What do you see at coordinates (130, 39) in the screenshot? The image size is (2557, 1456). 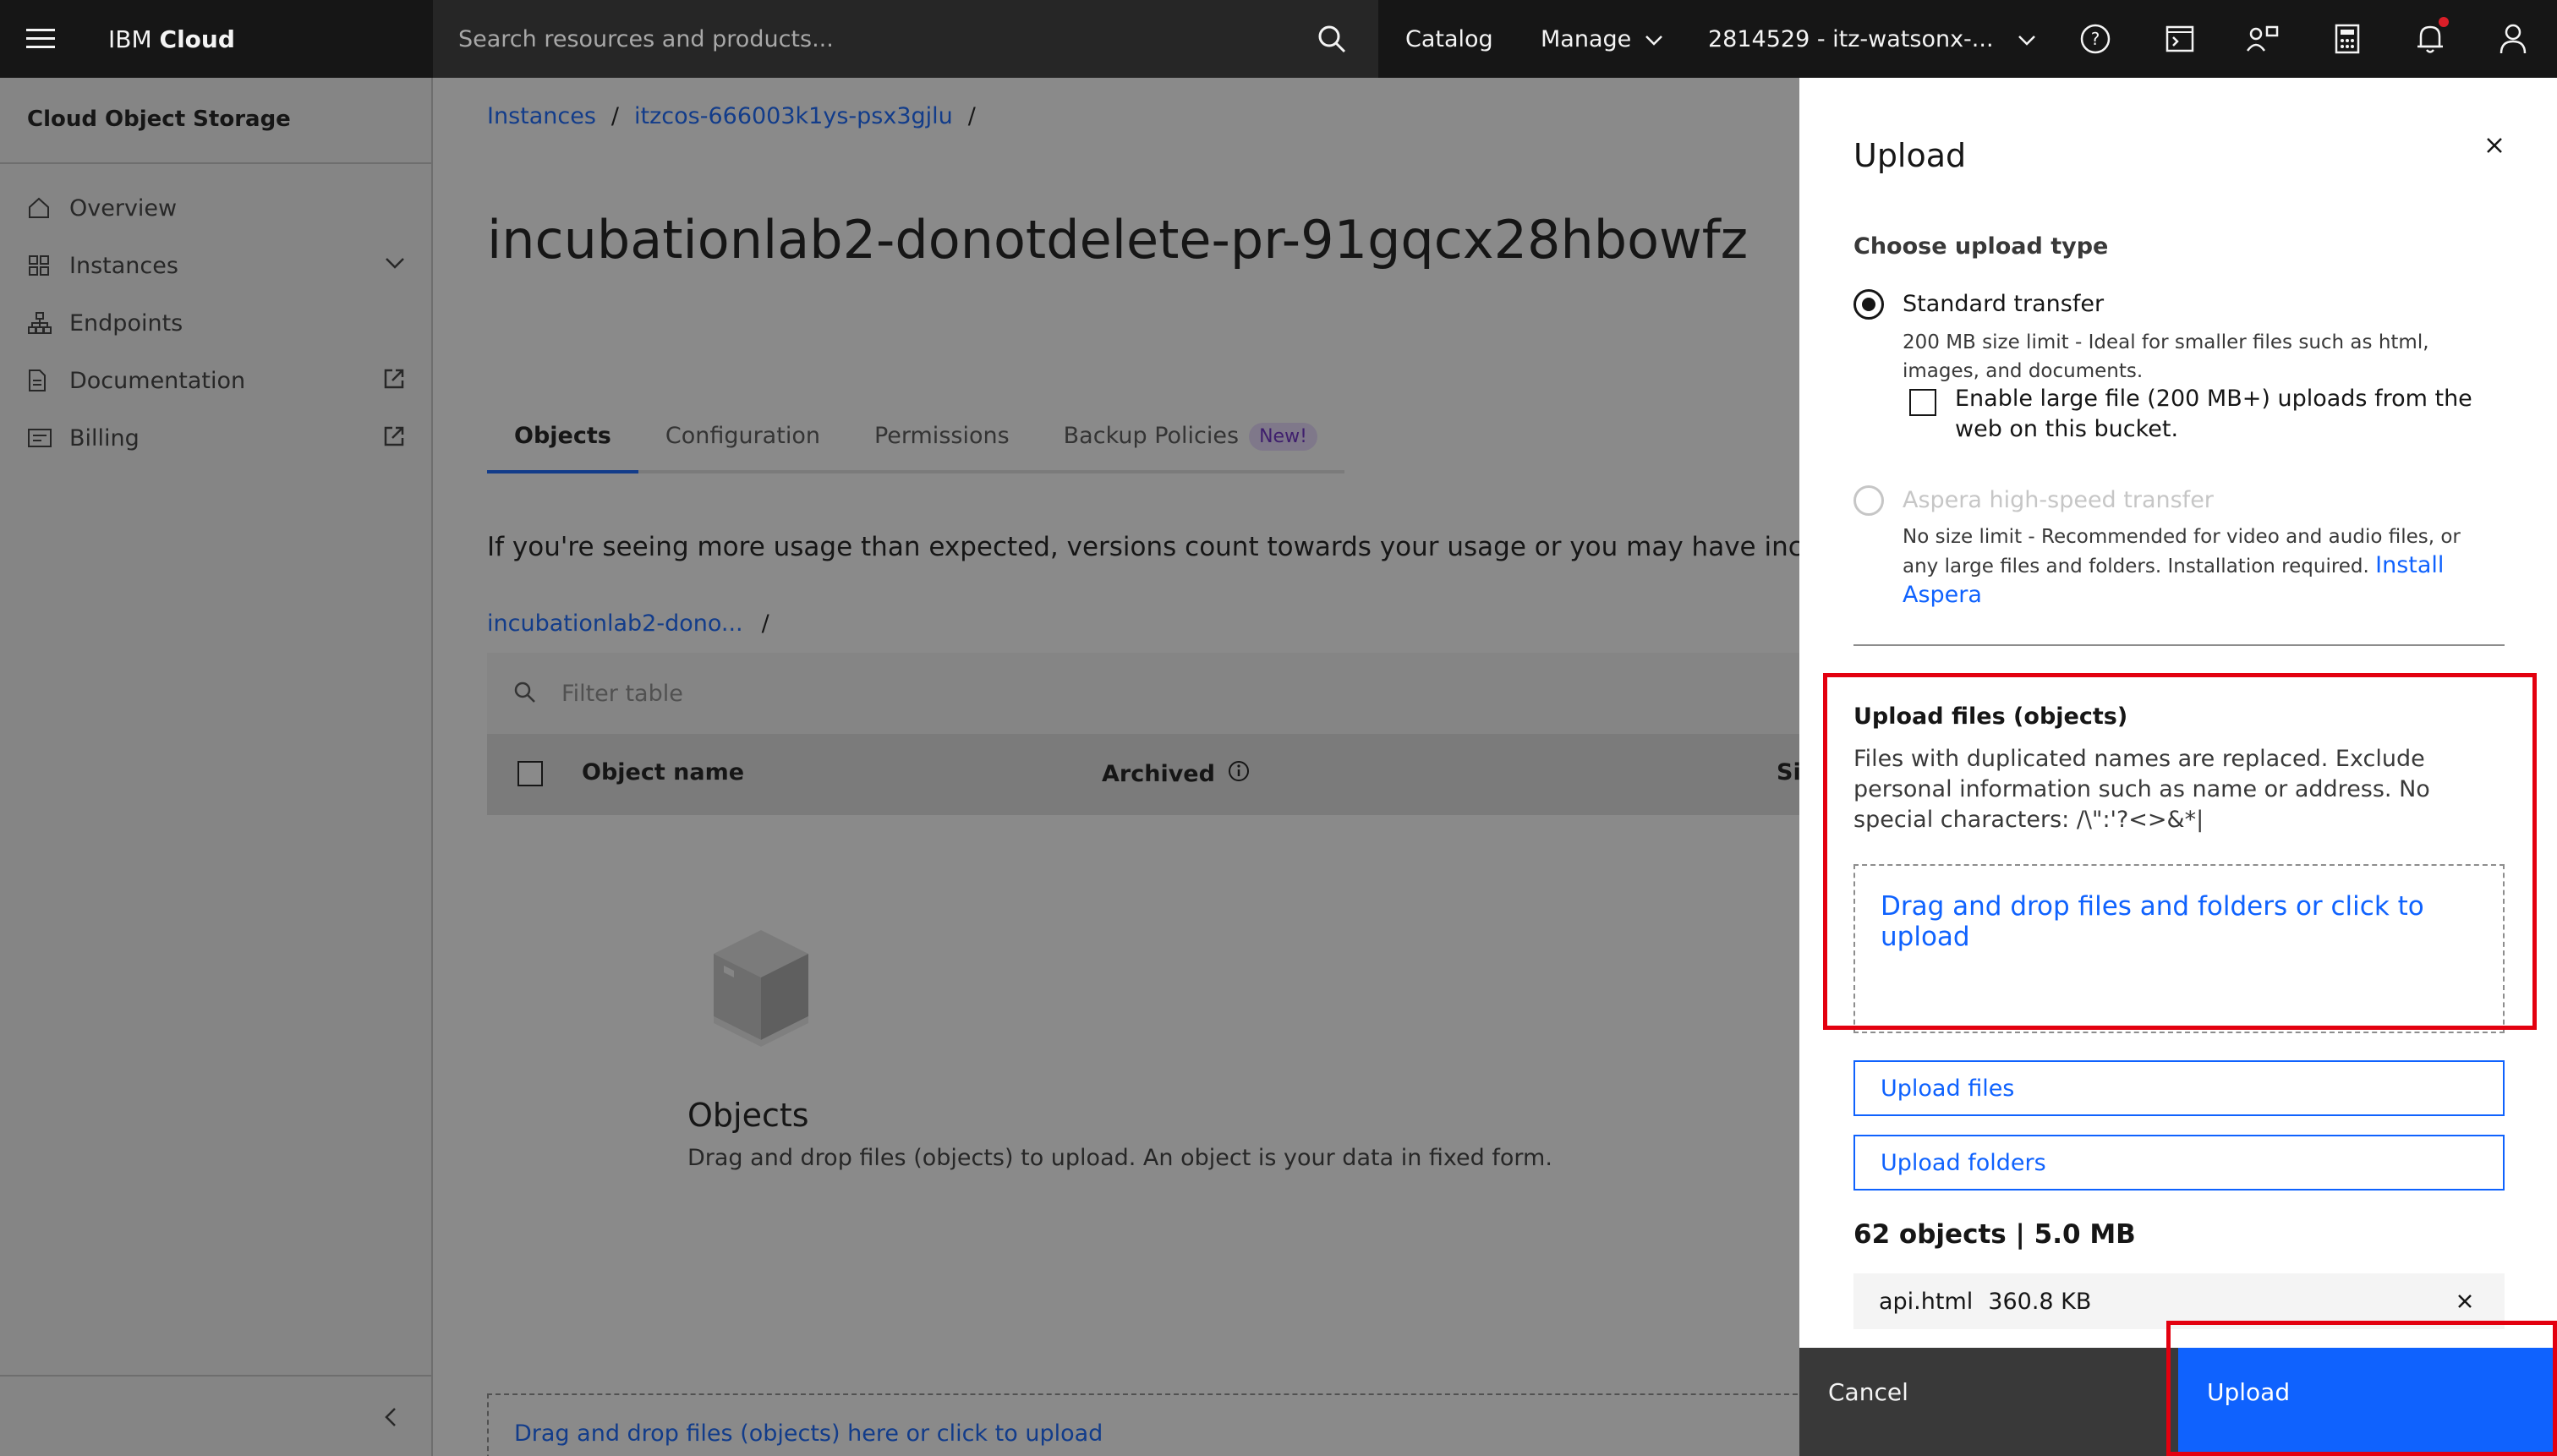 I see `brand-ibm: IBM` at bounding box center [130, 39].